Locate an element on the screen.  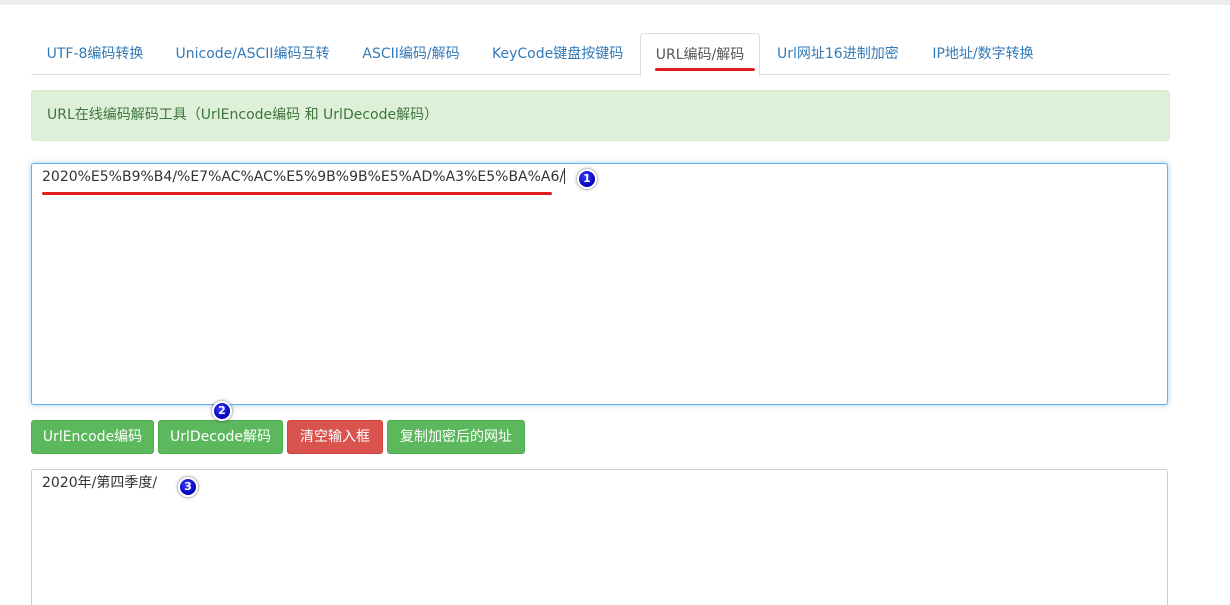
output-text: 2020年/第四季度/ is located at coordinates (100, 483).